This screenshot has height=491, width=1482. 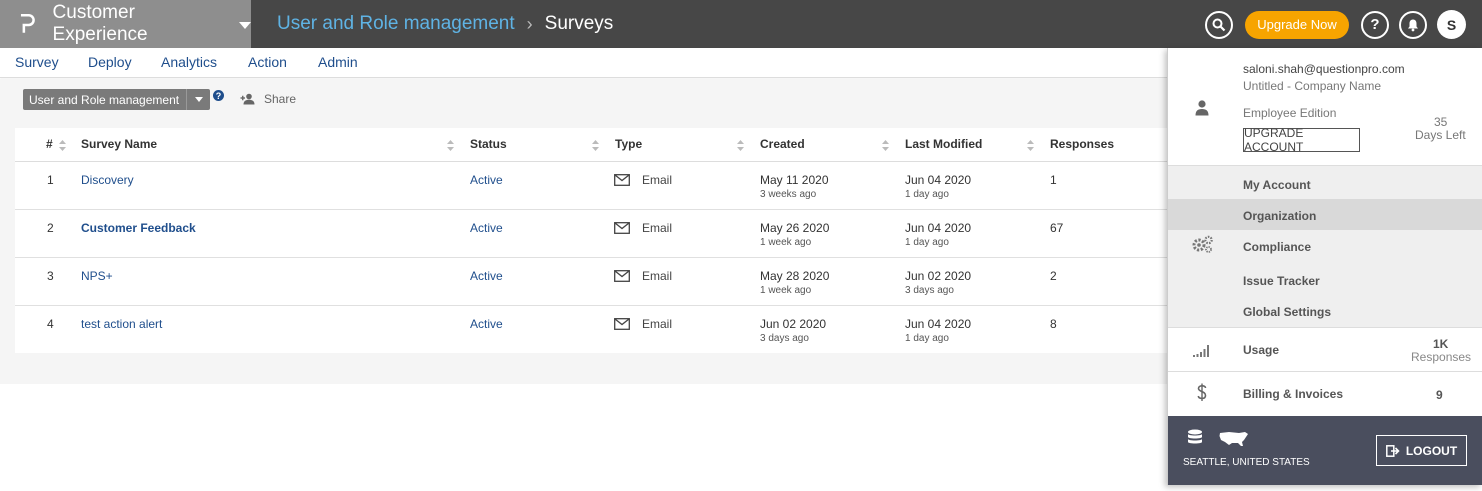 I want to click on nav-action: Action, so click(x=267, y=62).